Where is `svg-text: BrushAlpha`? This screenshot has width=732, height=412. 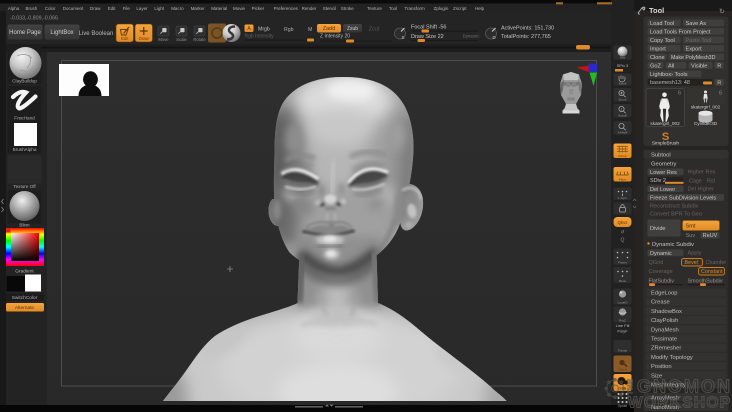 svg-text: BrushAlpha is located at coordinates (25, 149).